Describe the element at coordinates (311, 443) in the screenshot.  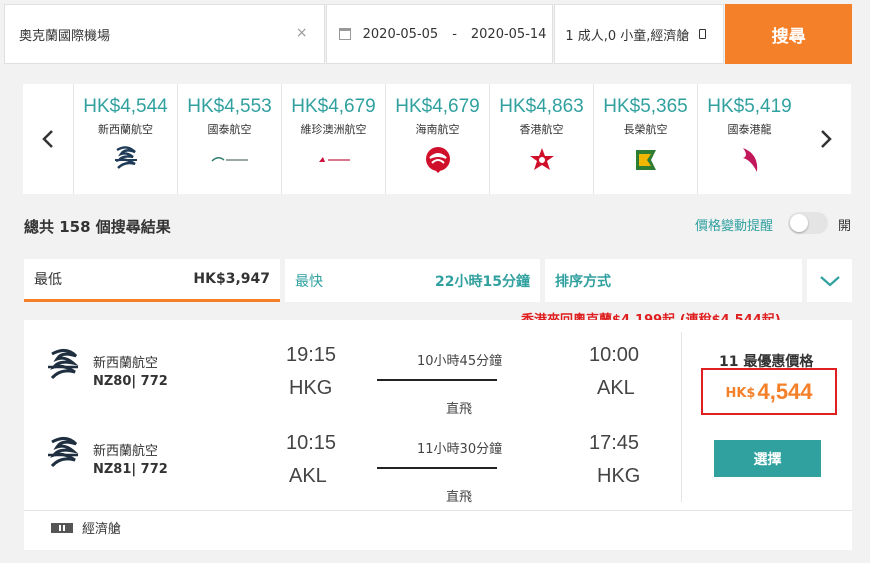
I see `leg-departure-time: 10:15` at that location.